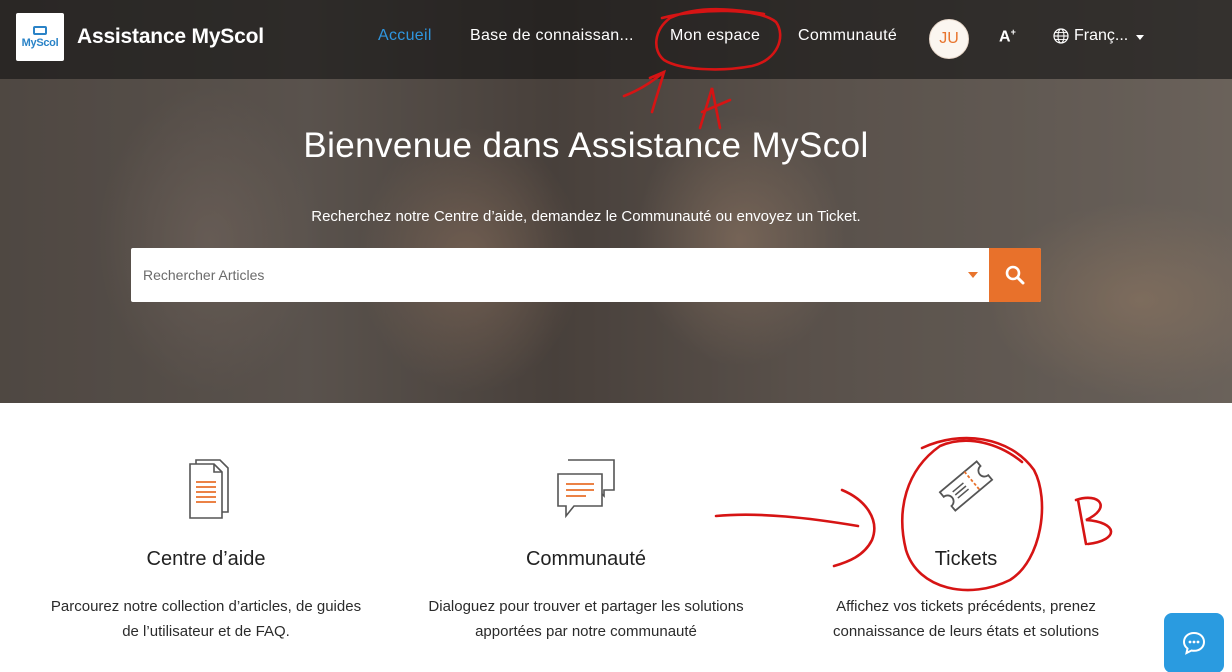  What do you see at coordinates (586, 559) in the screenshot?
I see `feature-title: Communauté` at bounding box center [586, 559].